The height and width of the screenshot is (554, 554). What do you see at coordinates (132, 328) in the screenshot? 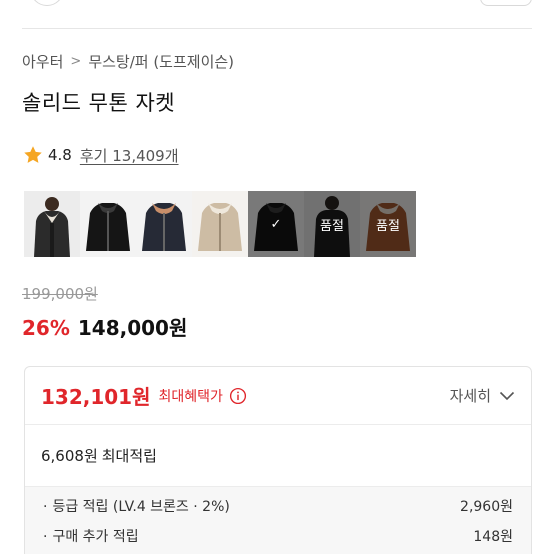
I see `sale-price: 148,000원` at bounding box center [132, 328].